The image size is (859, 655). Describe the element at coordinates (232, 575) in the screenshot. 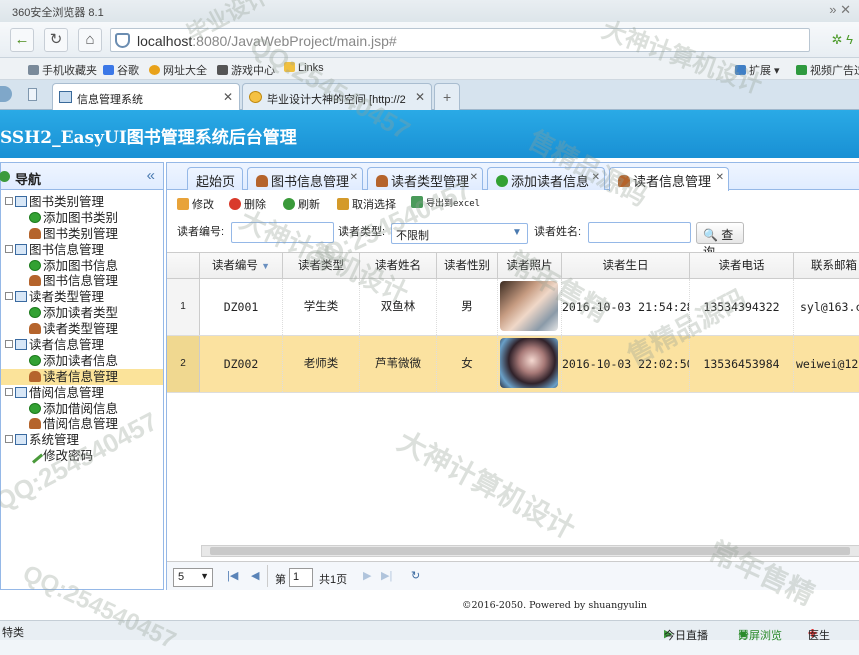

I see `first-page-icon: |◀` at that location.